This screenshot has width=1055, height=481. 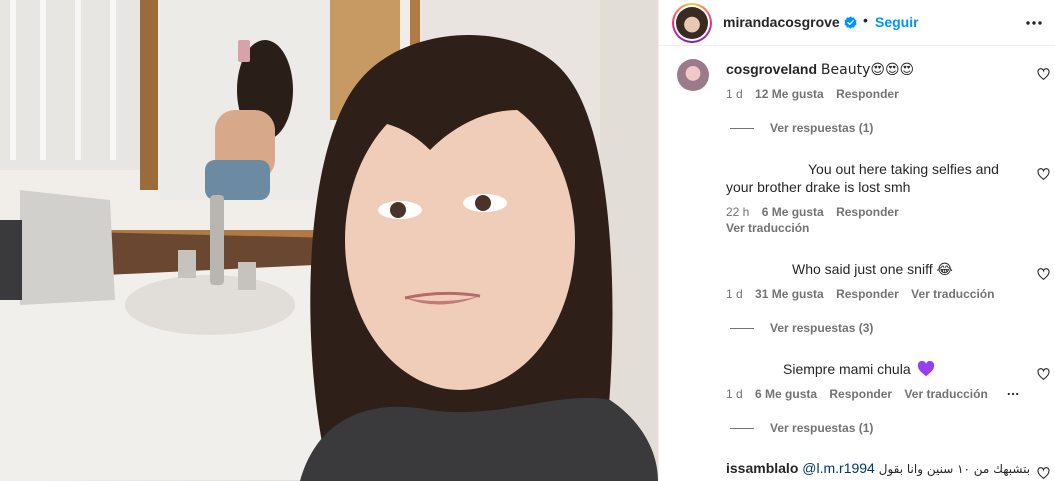 What do you see at coordinates (847, 369) in the screenshot?
I see `comment-text: Siempre mami chula` at bounding box center [847, 369].